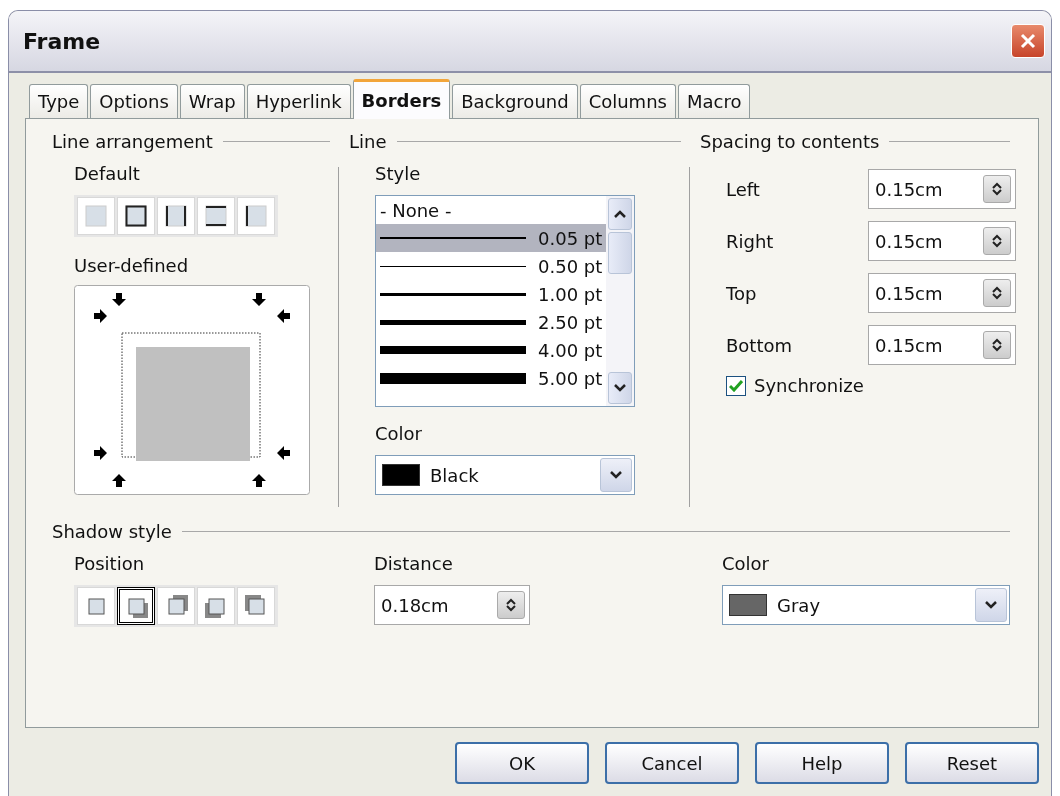 Image resolution: width=1060 pixels, height=796 pixels. What do you see at coordinates (672, 763) in the screenshot?
I see `dialog-button: Cancel` at bounding box center [672, 763].